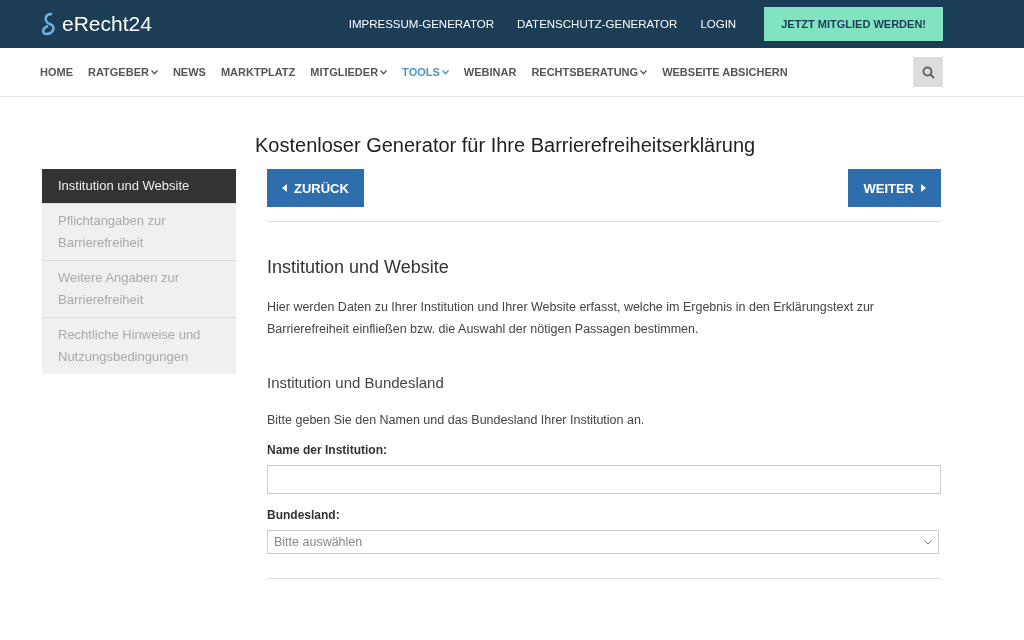 This screenshot has height=640, width=1024. I want to click on section-title: Institution und Website, so click(358, 267).